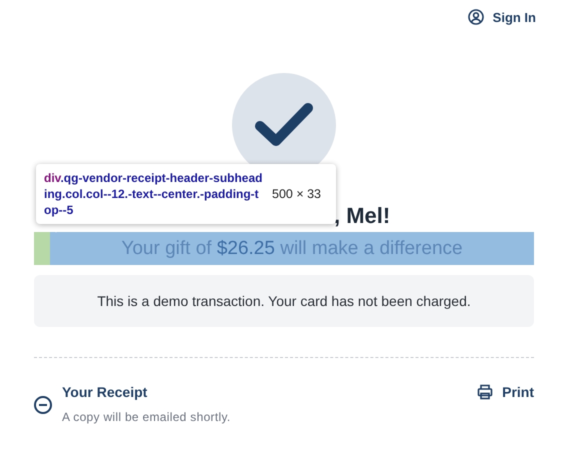 This screenshot has height=453, width=568. Describe the element at coordinates (284, 301) in the screenshot. I see `demo-notice: This is a demo transaction. Your card has not been charged.` at that location.